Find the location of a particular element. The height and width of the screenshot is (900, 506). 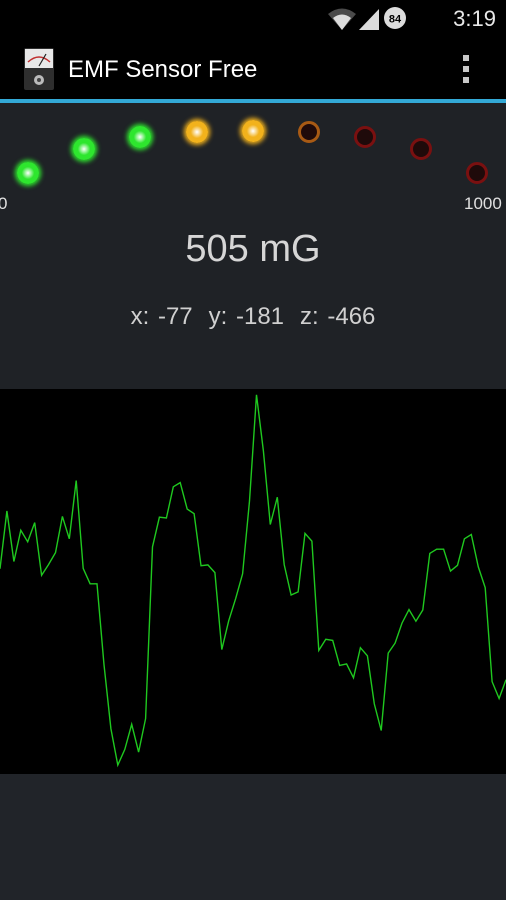

scale-min-label: 0 is located at coordinates (4, 203).